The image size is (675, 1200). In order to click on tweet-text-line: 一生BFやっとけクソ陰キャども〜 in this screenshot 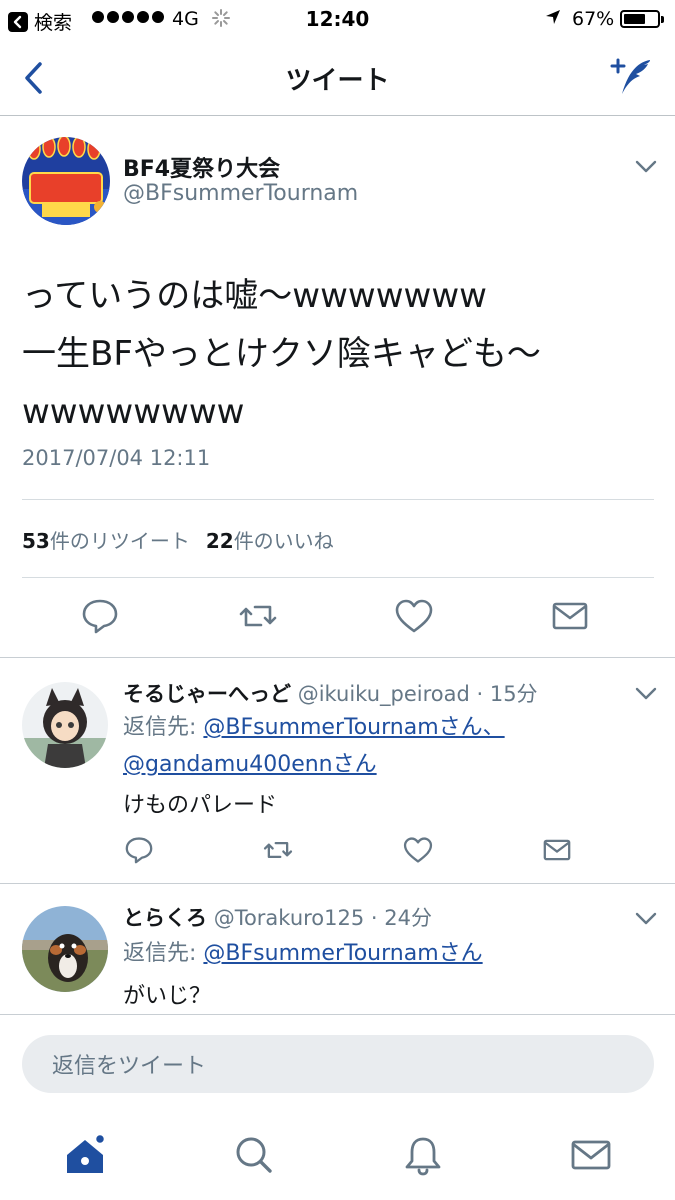, I will do `click(281, 354)`.